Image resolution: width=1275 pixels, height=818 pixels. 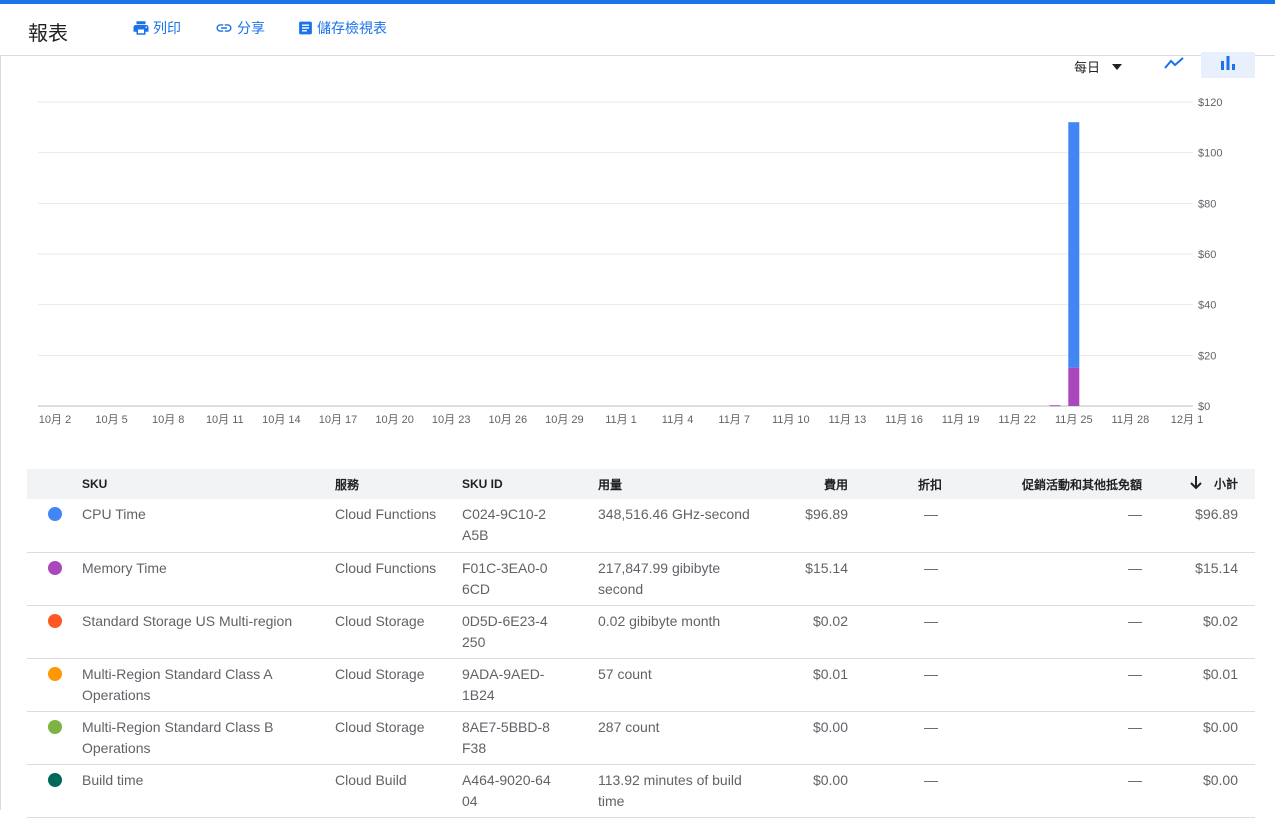 What do you see at coordinates (225, 420) in the screenshot?
I see `x-tick-label: 10月 11` at bounding box center [225, 420].